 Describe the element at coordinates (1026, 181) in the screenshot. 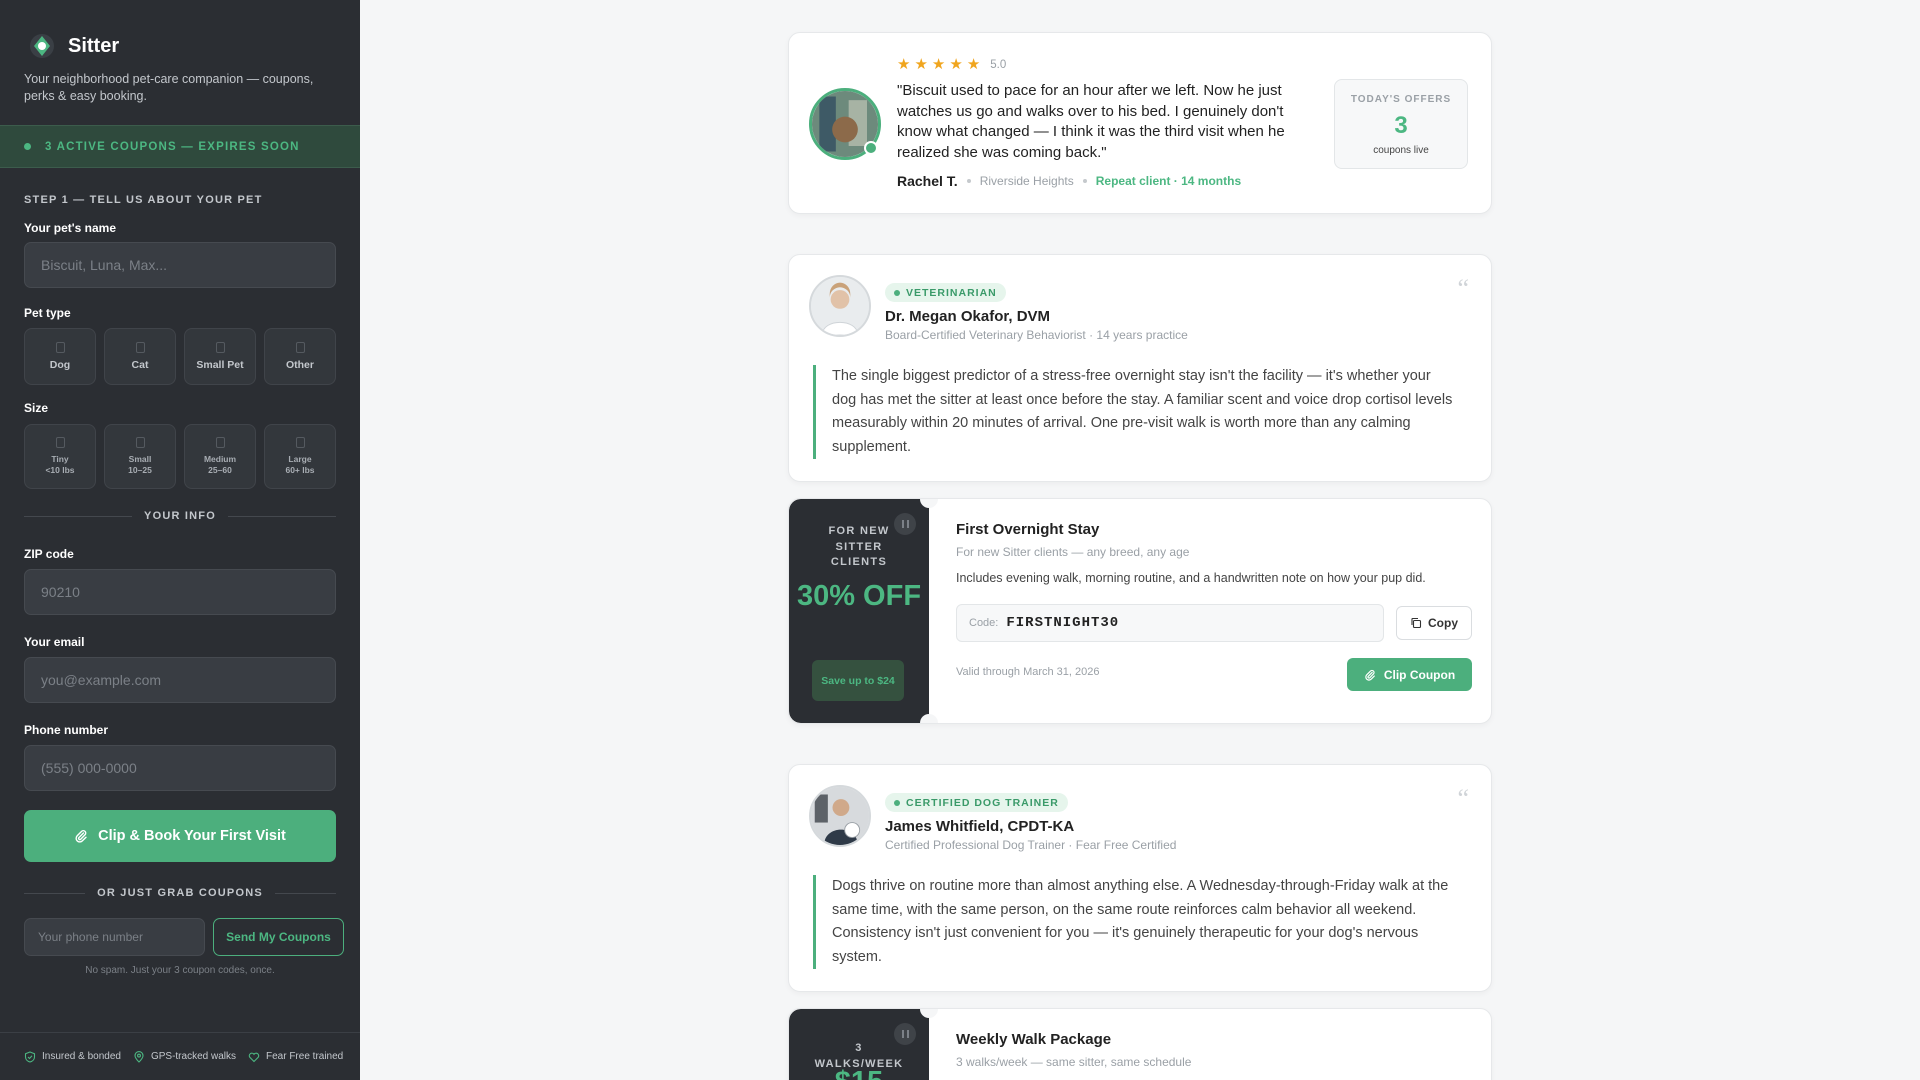

I see `reviewer-location: Riverside Heights` at that location.